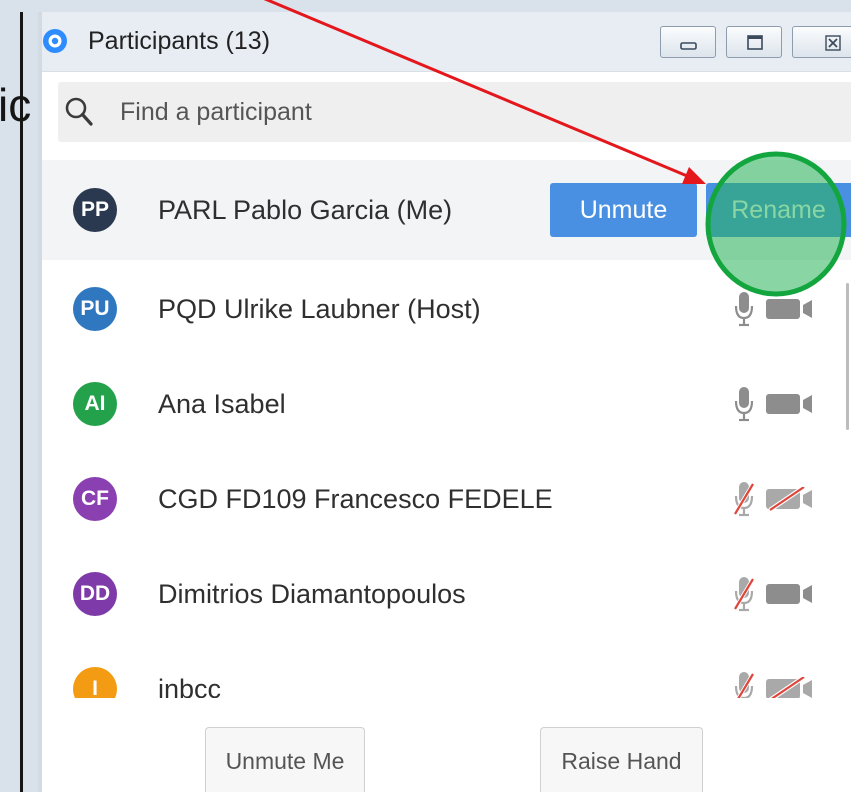  I want to click on avatar: CF, so click(95, 499).